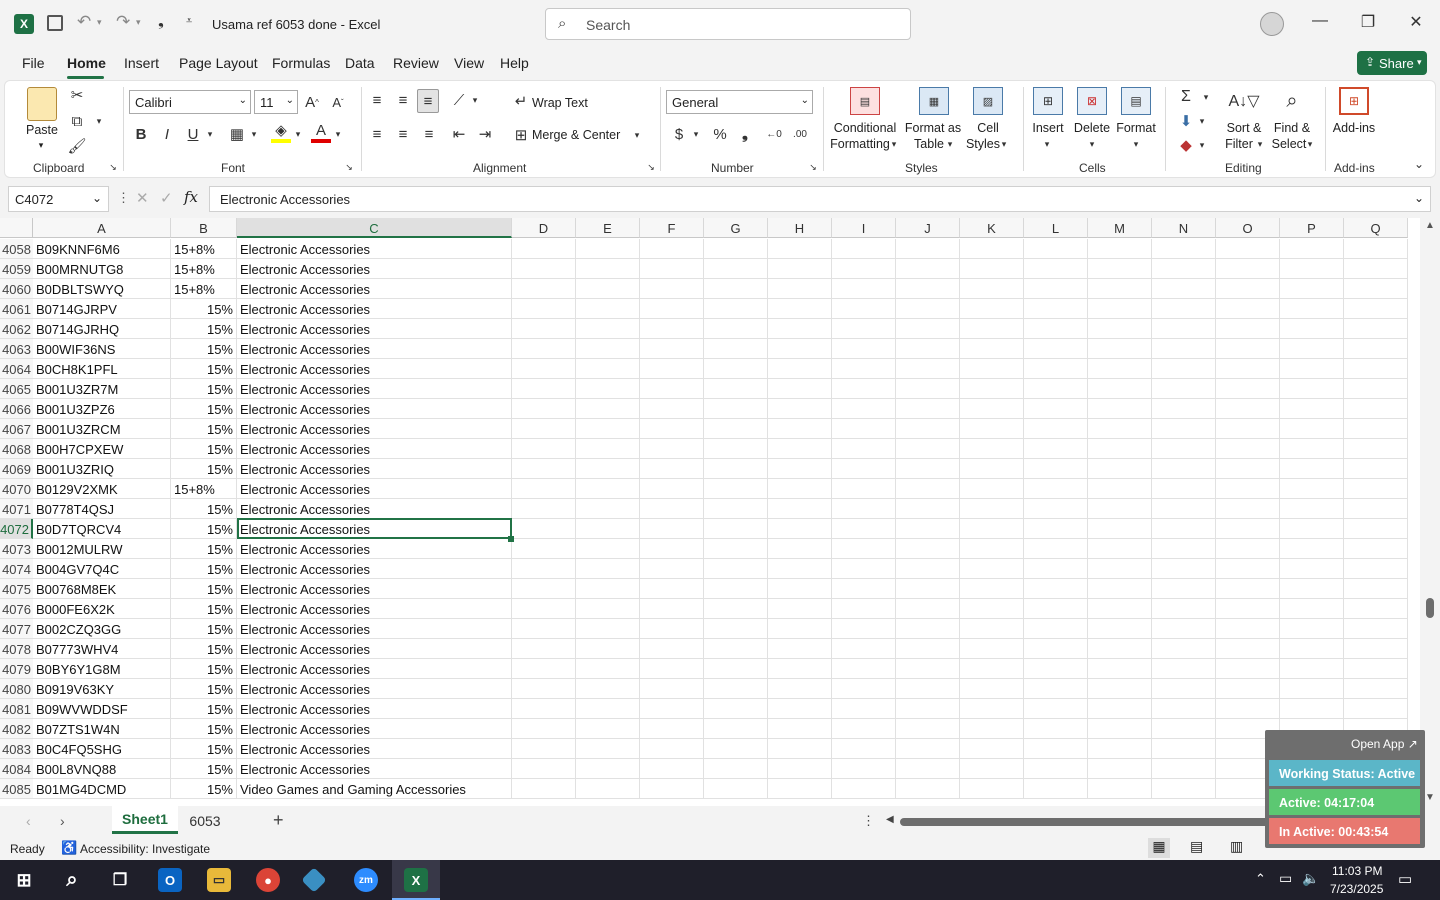  I want to click on row-header: 4071, so click(16, 509).